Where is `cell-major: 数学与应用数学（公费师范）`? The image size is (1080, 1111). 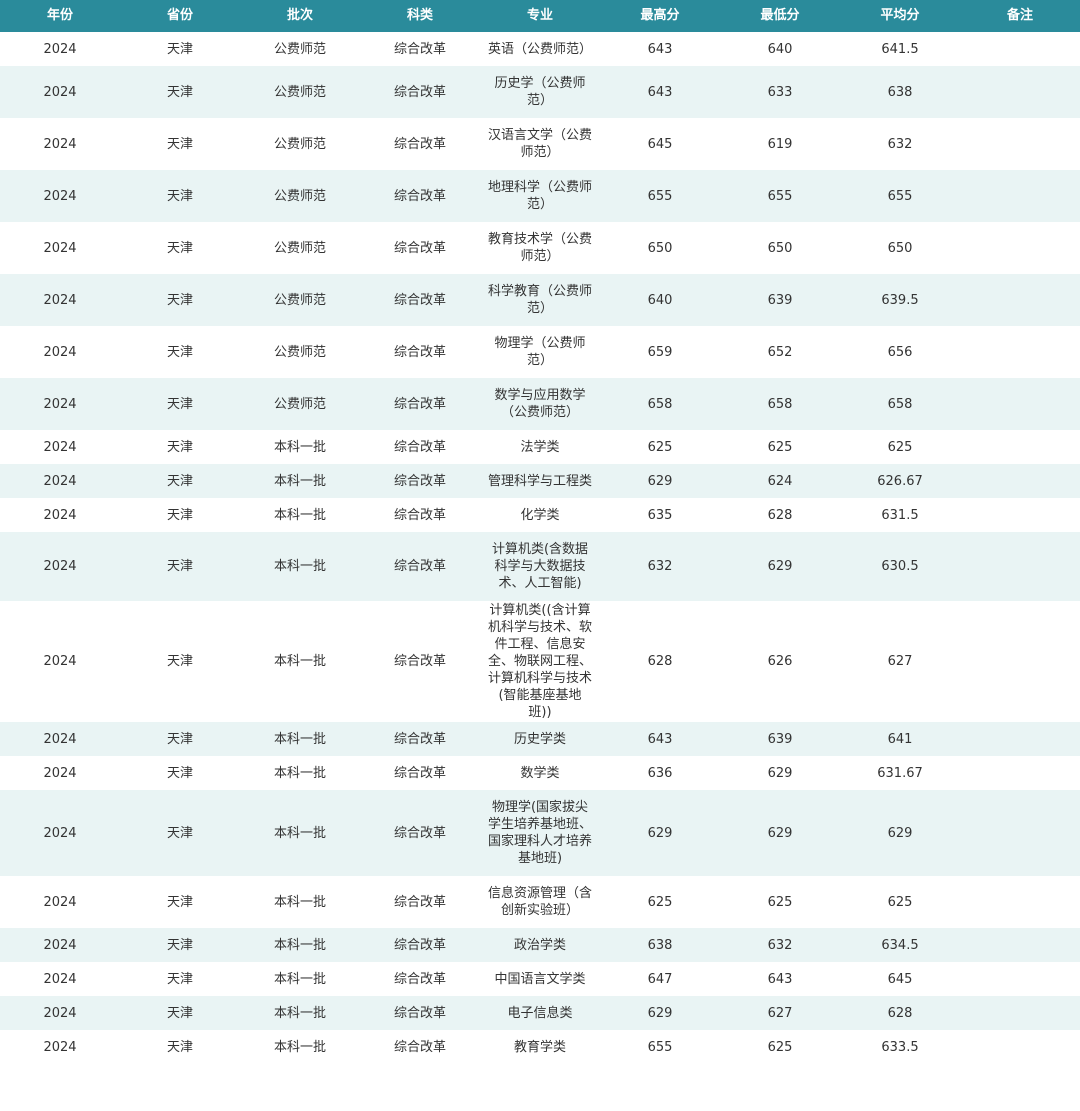 cell-major: 数学与应用数学（公费师范） is located at coordinates (540, 404).